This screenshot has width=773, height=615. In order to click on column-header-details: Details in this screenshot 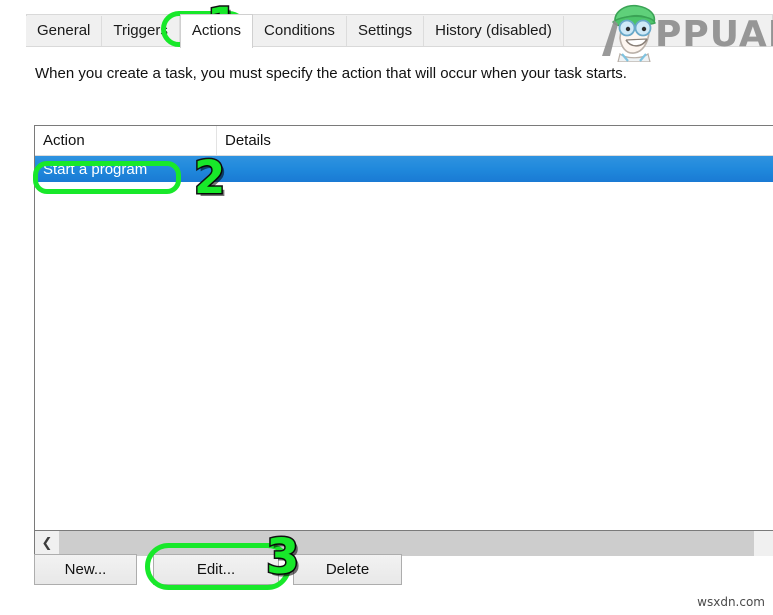, I will do `click(495, 140)`.